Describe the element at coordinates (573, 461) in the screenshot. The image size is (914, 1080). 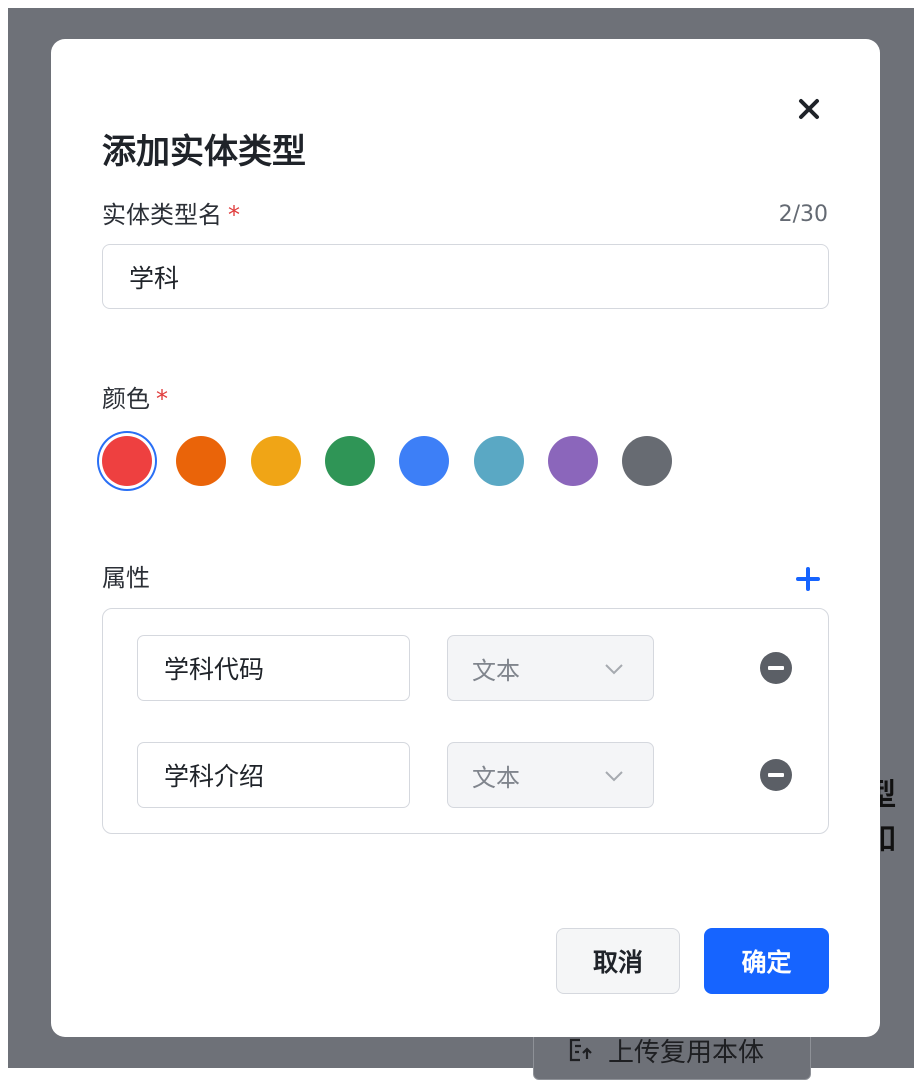
I see `color-swatch-purple` at that location.